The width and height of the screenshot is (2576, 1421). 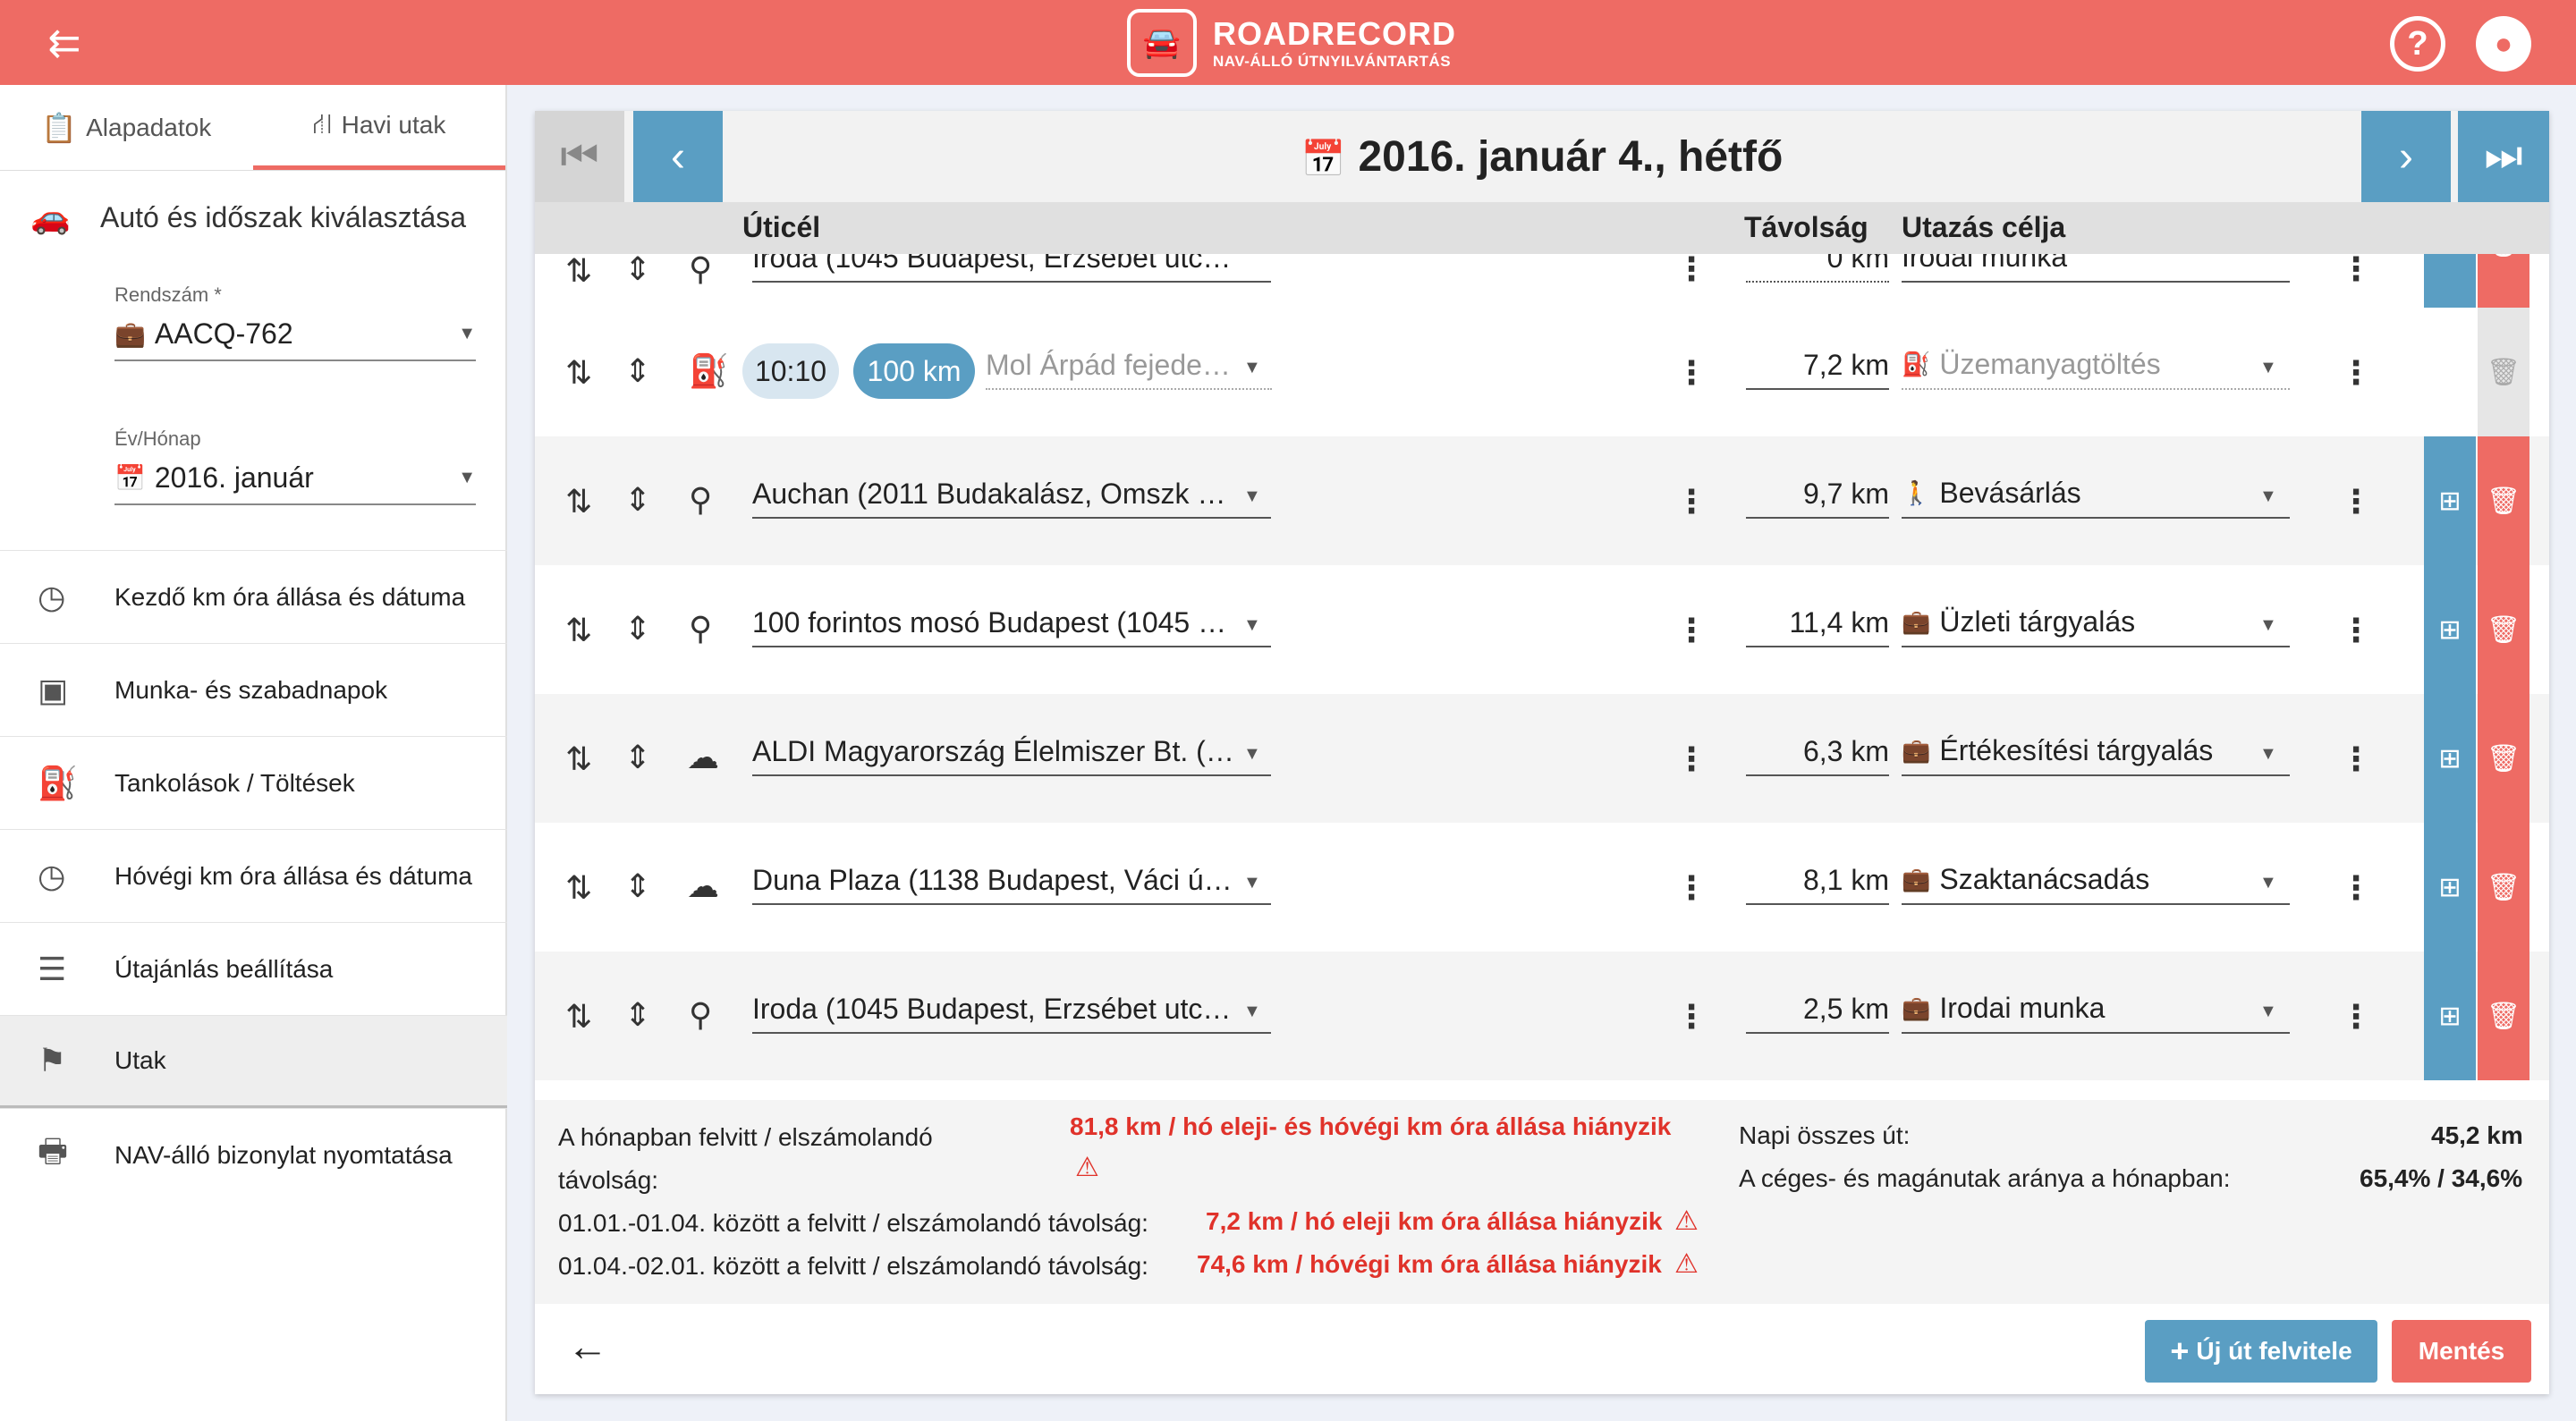 What do you see at coordinates (1817, 268) in the screenshot?
I see `distance-field: 0 km` at bounding box center [1817, 268].